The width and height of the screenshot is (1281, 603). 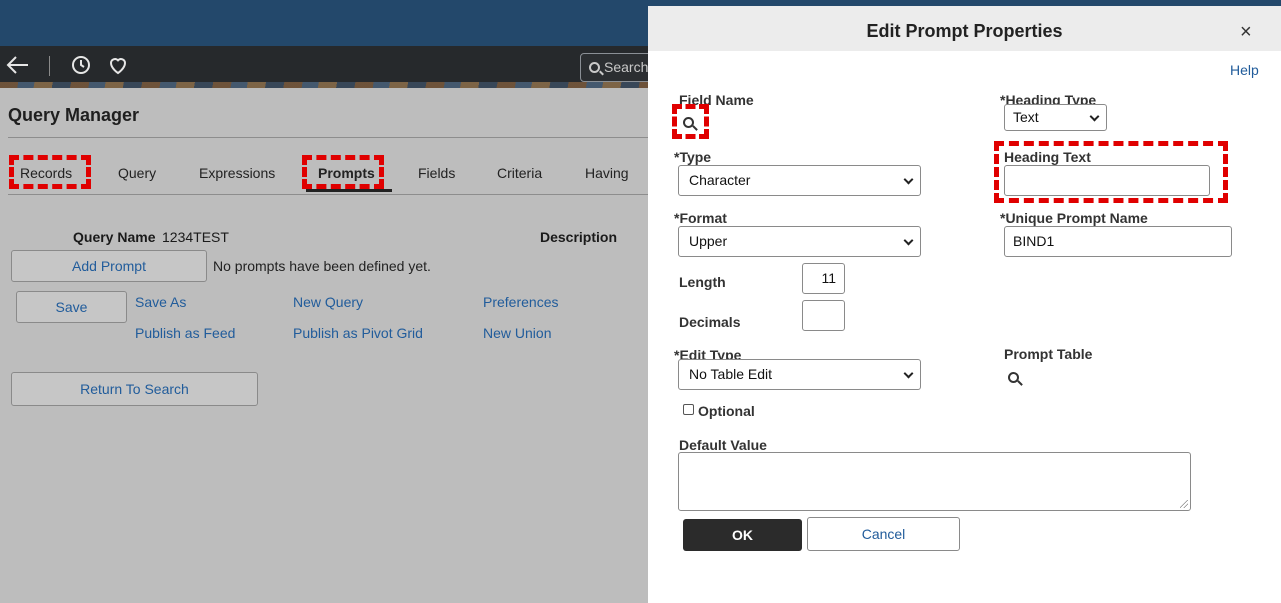 I want to click on publish-as-pivot-grid-link: Publish as Pivot Grid, so click(x=358, y=333).